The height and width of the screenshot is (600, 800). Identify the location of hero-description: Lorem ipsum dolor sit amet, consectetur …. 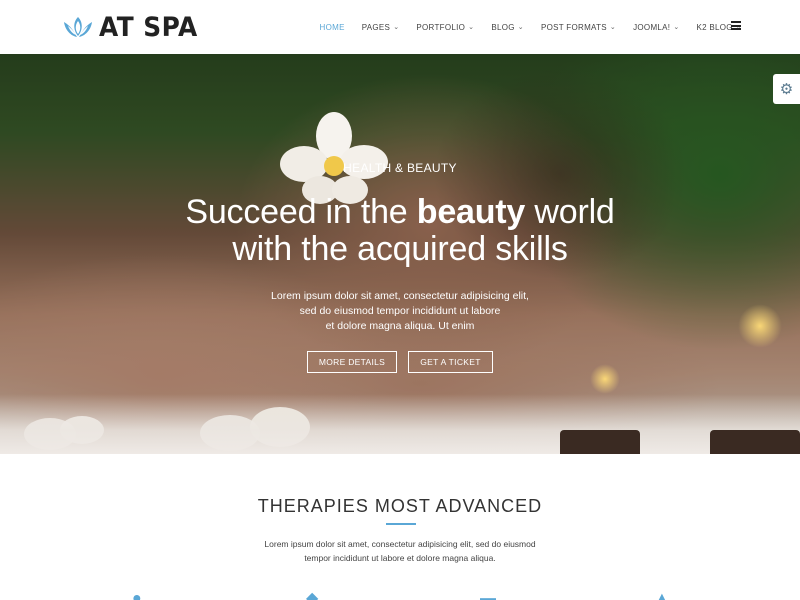
(400, 311).